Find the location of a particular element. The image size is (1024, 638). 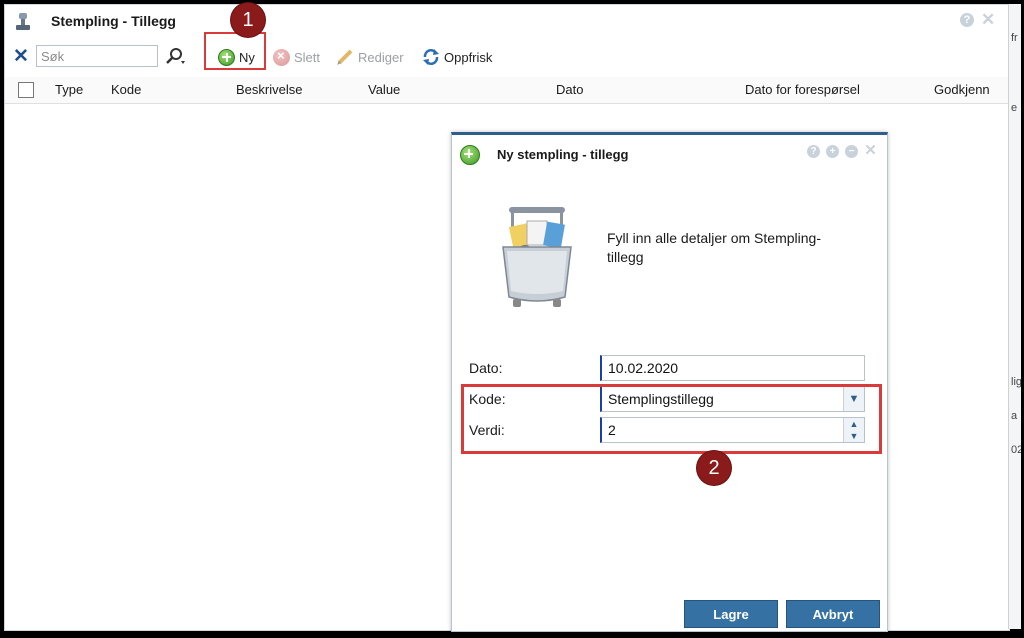

delete-icon is located at coordinates (281, 57).